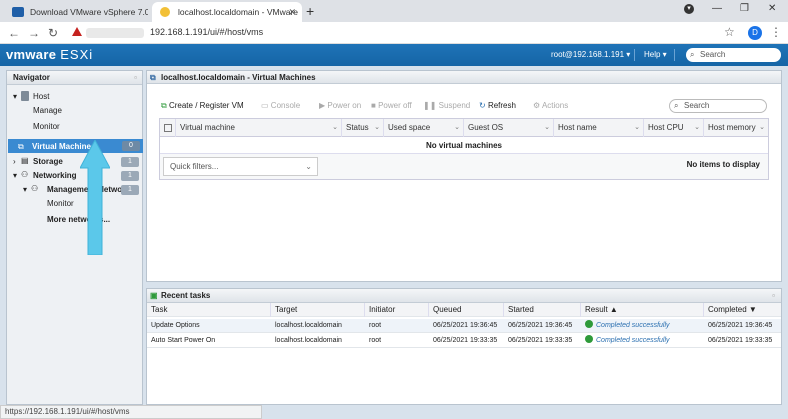 The height and width of the screenshot is (419, 788). What do you see at coordinates (75, 146) in the screenshot?
I see `nav-virtual-machines: ⧉ Virtual Machines 0` at bounding box center [75, 146].